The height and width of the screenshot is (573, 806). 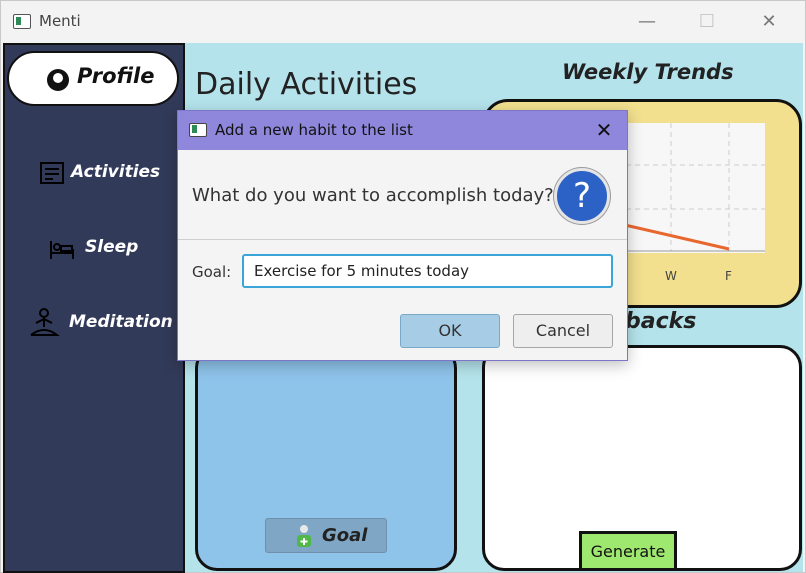 I want to click on ok-button: OK, so click(x=450, y=331).